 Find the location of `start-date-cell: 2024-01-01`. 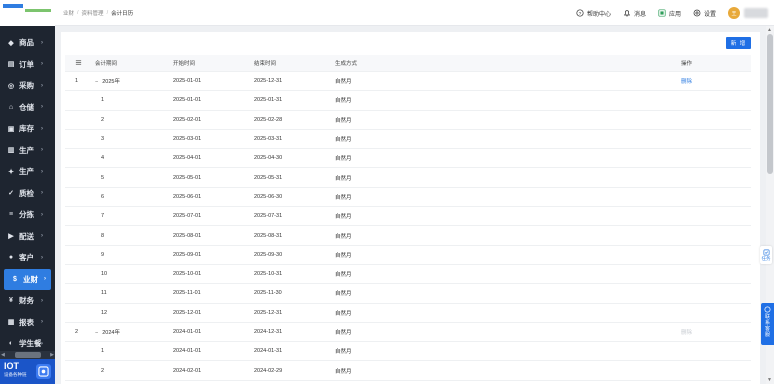

start-date-cell: 2024-01-01 is located at coordinates (187, 351).